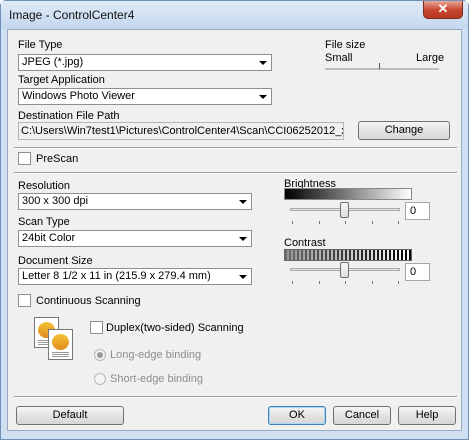  I want to click on prescan-label: PreScan, so click(57, 159).